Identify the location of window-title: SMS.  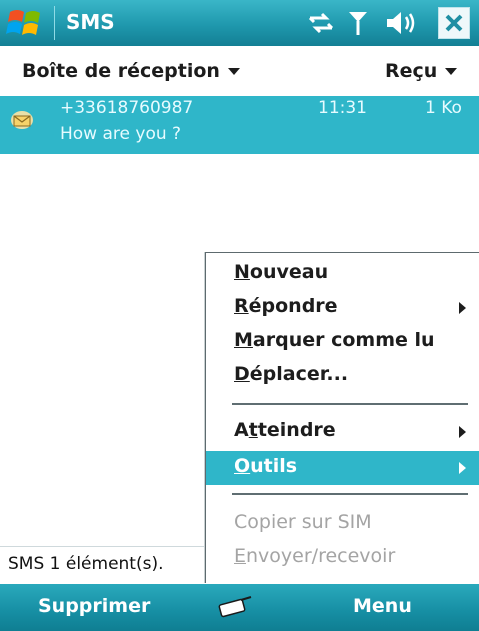
(90, 22).